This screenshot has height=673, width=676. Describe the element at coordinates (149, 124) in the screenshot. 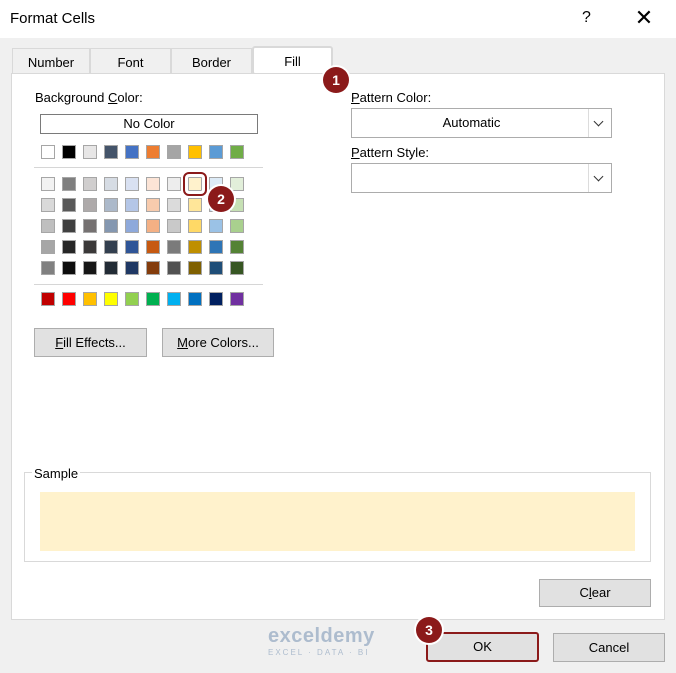

I see `no-color-button: No Color` at that location.